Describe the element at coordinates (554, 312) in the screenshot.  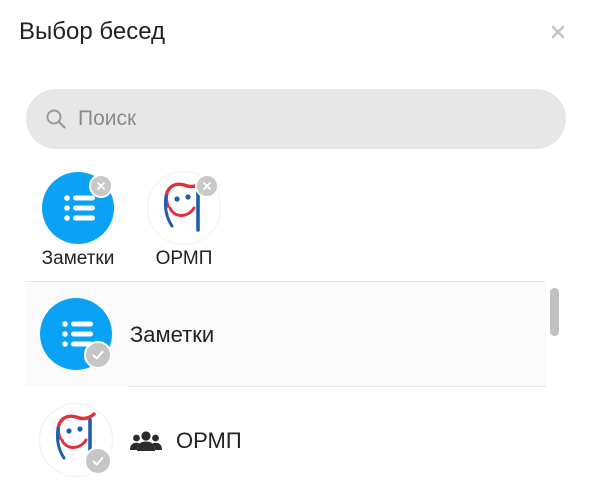
I see `scrollbar-thumb` at that location.